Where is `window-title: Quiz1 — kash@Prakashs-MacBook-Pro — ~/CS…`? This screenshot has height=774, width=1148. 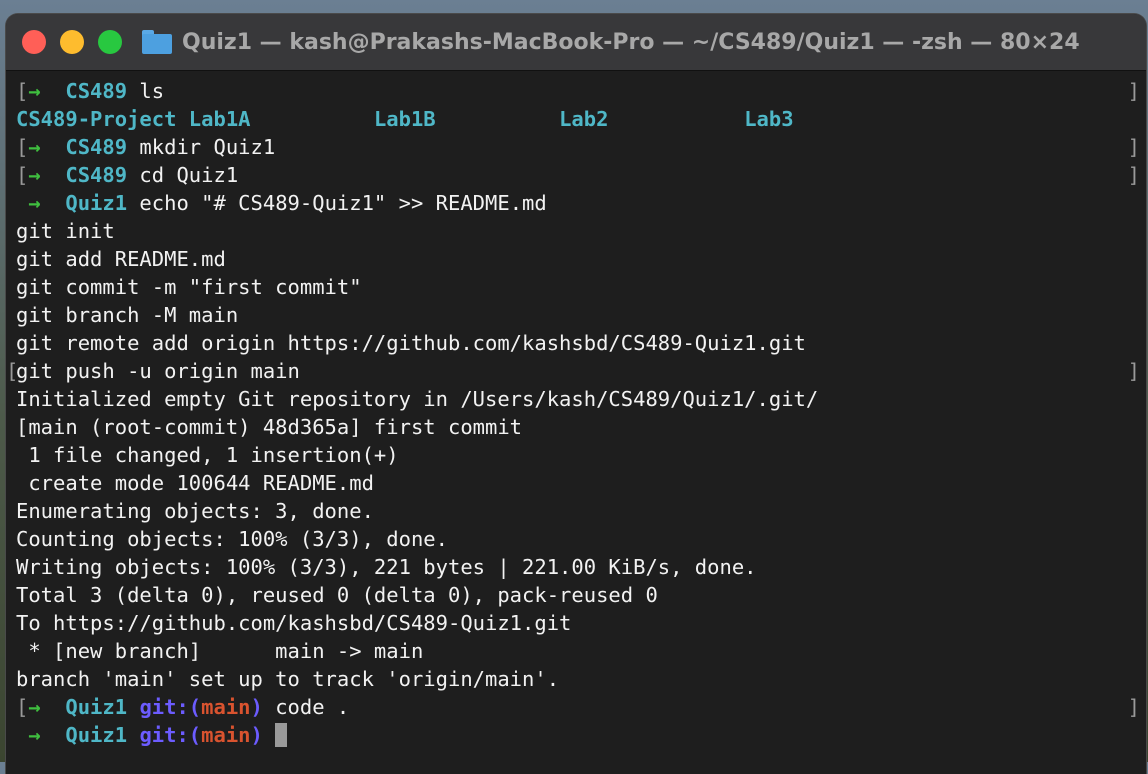 window-title: Quiz1 — kash@Prakashs-MacBook-Pro — ~/CS… is located at coordinates (631, 42).